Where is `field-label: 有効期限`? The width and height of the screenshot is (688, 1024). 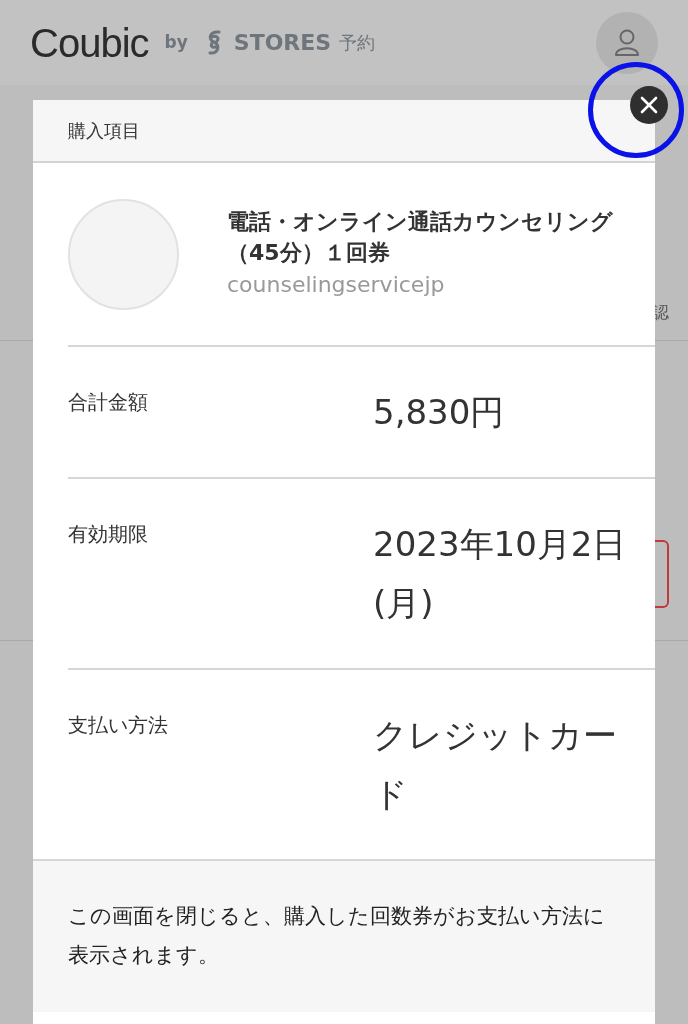 field-label: 有効期限 is located at coordinates (108, 534).